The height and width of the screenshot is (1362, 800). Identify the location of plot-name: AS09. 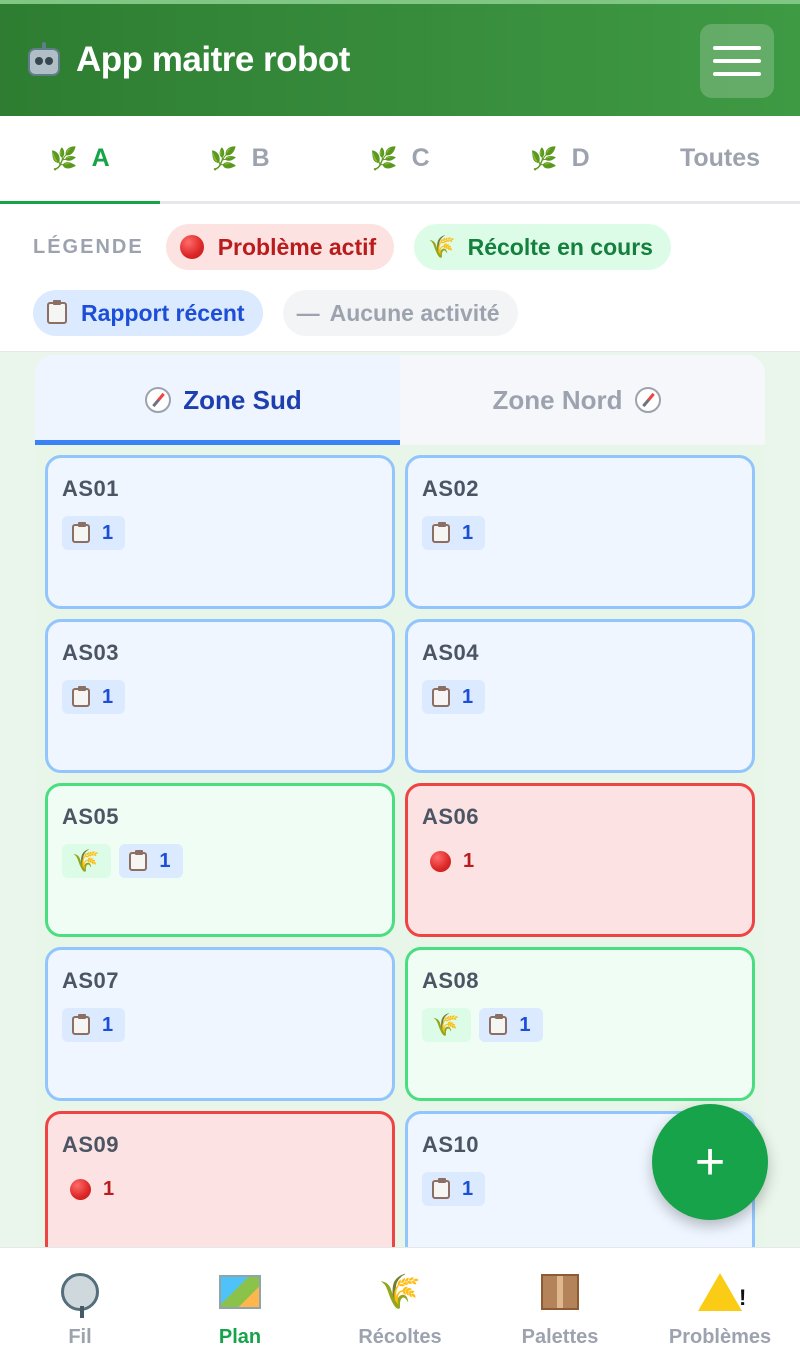
(91, 1144).